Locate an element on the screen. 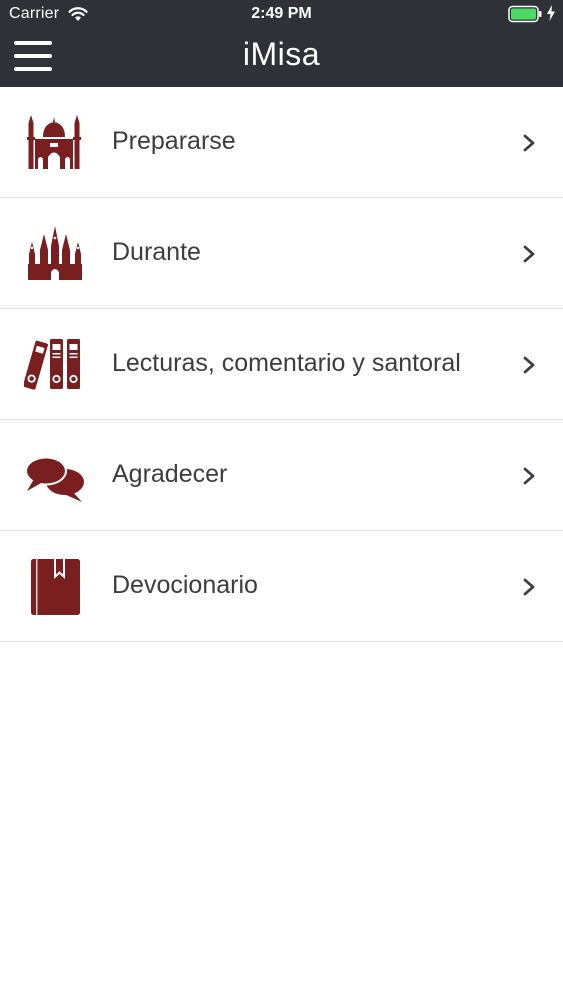  menu-item-label: Prepararse is located at coordinates (174, 141).